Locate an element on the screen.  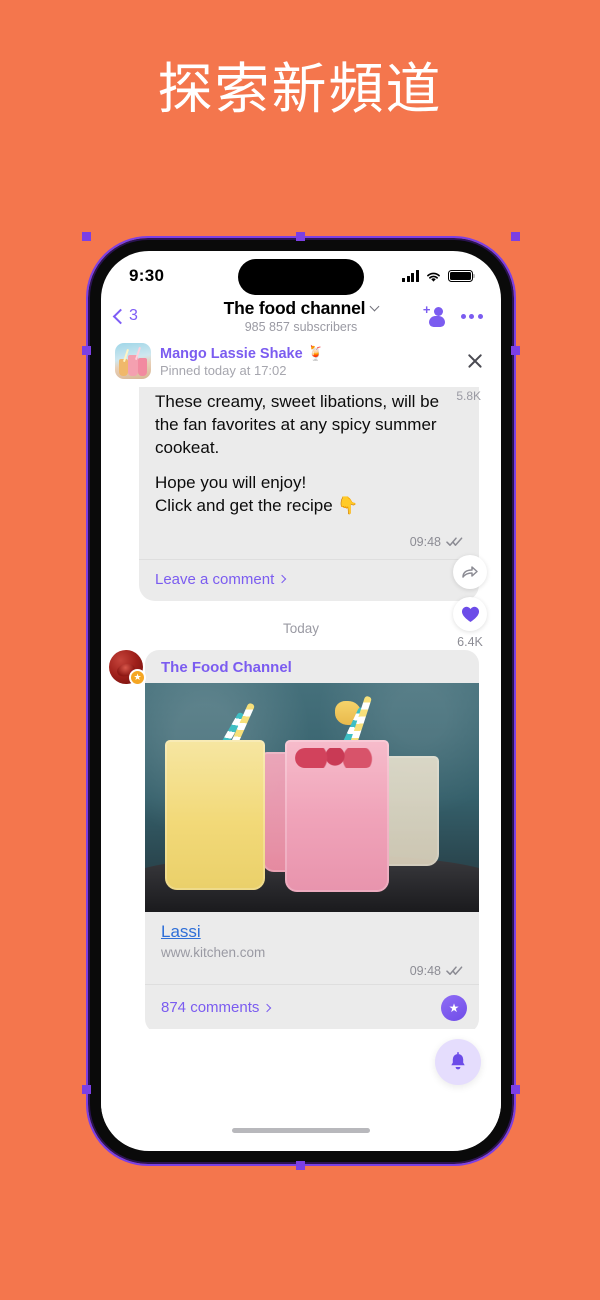
notification-bell-icon is located at coordinates (458, 1062).